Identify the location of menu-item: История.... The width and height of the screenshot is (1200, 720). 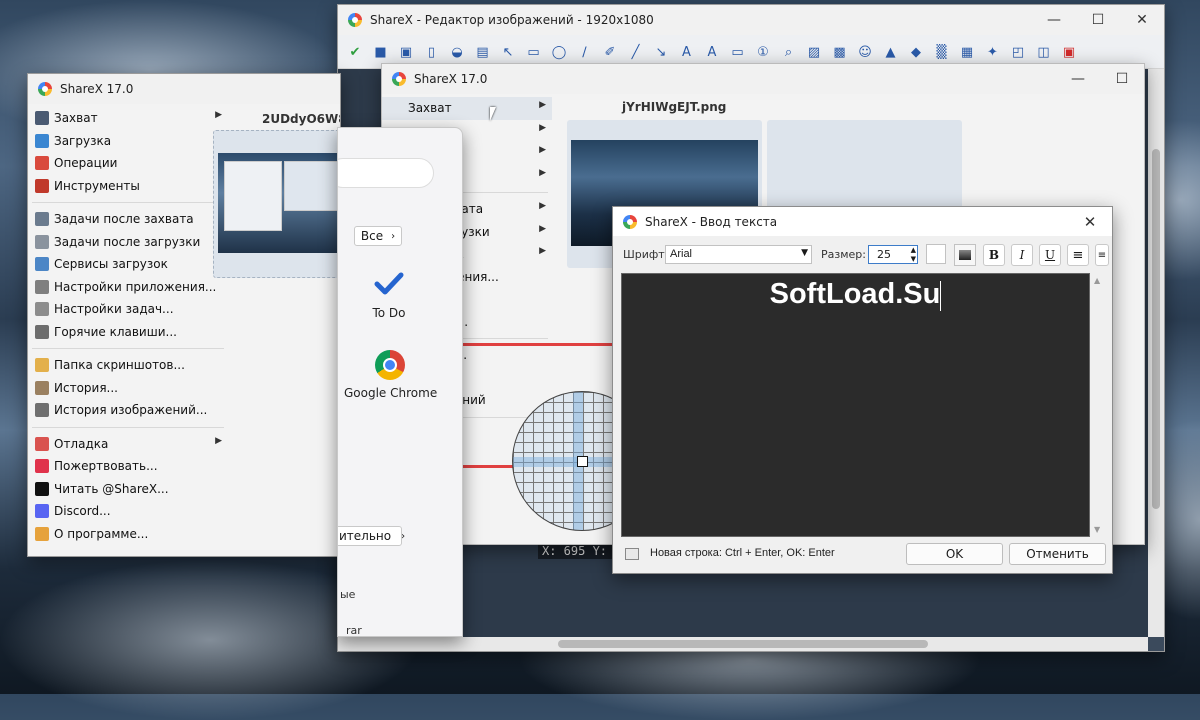
(128, 388).